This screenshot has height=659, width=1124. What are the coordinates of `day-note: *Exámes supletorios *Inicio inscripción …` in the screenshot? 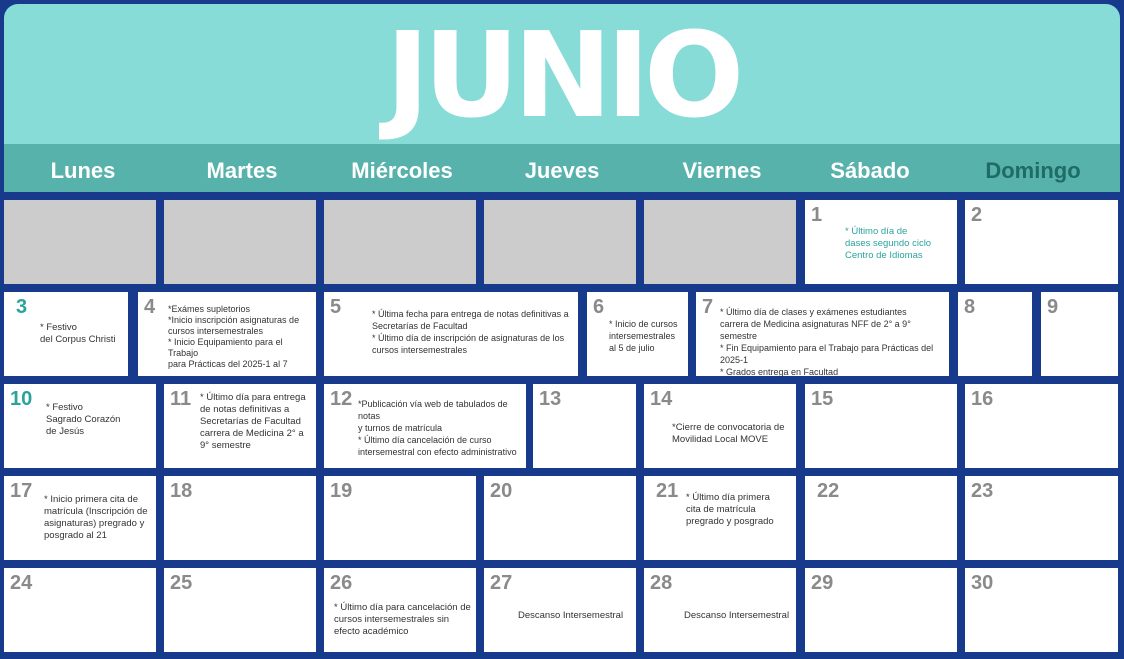 It's located at (234, 336).